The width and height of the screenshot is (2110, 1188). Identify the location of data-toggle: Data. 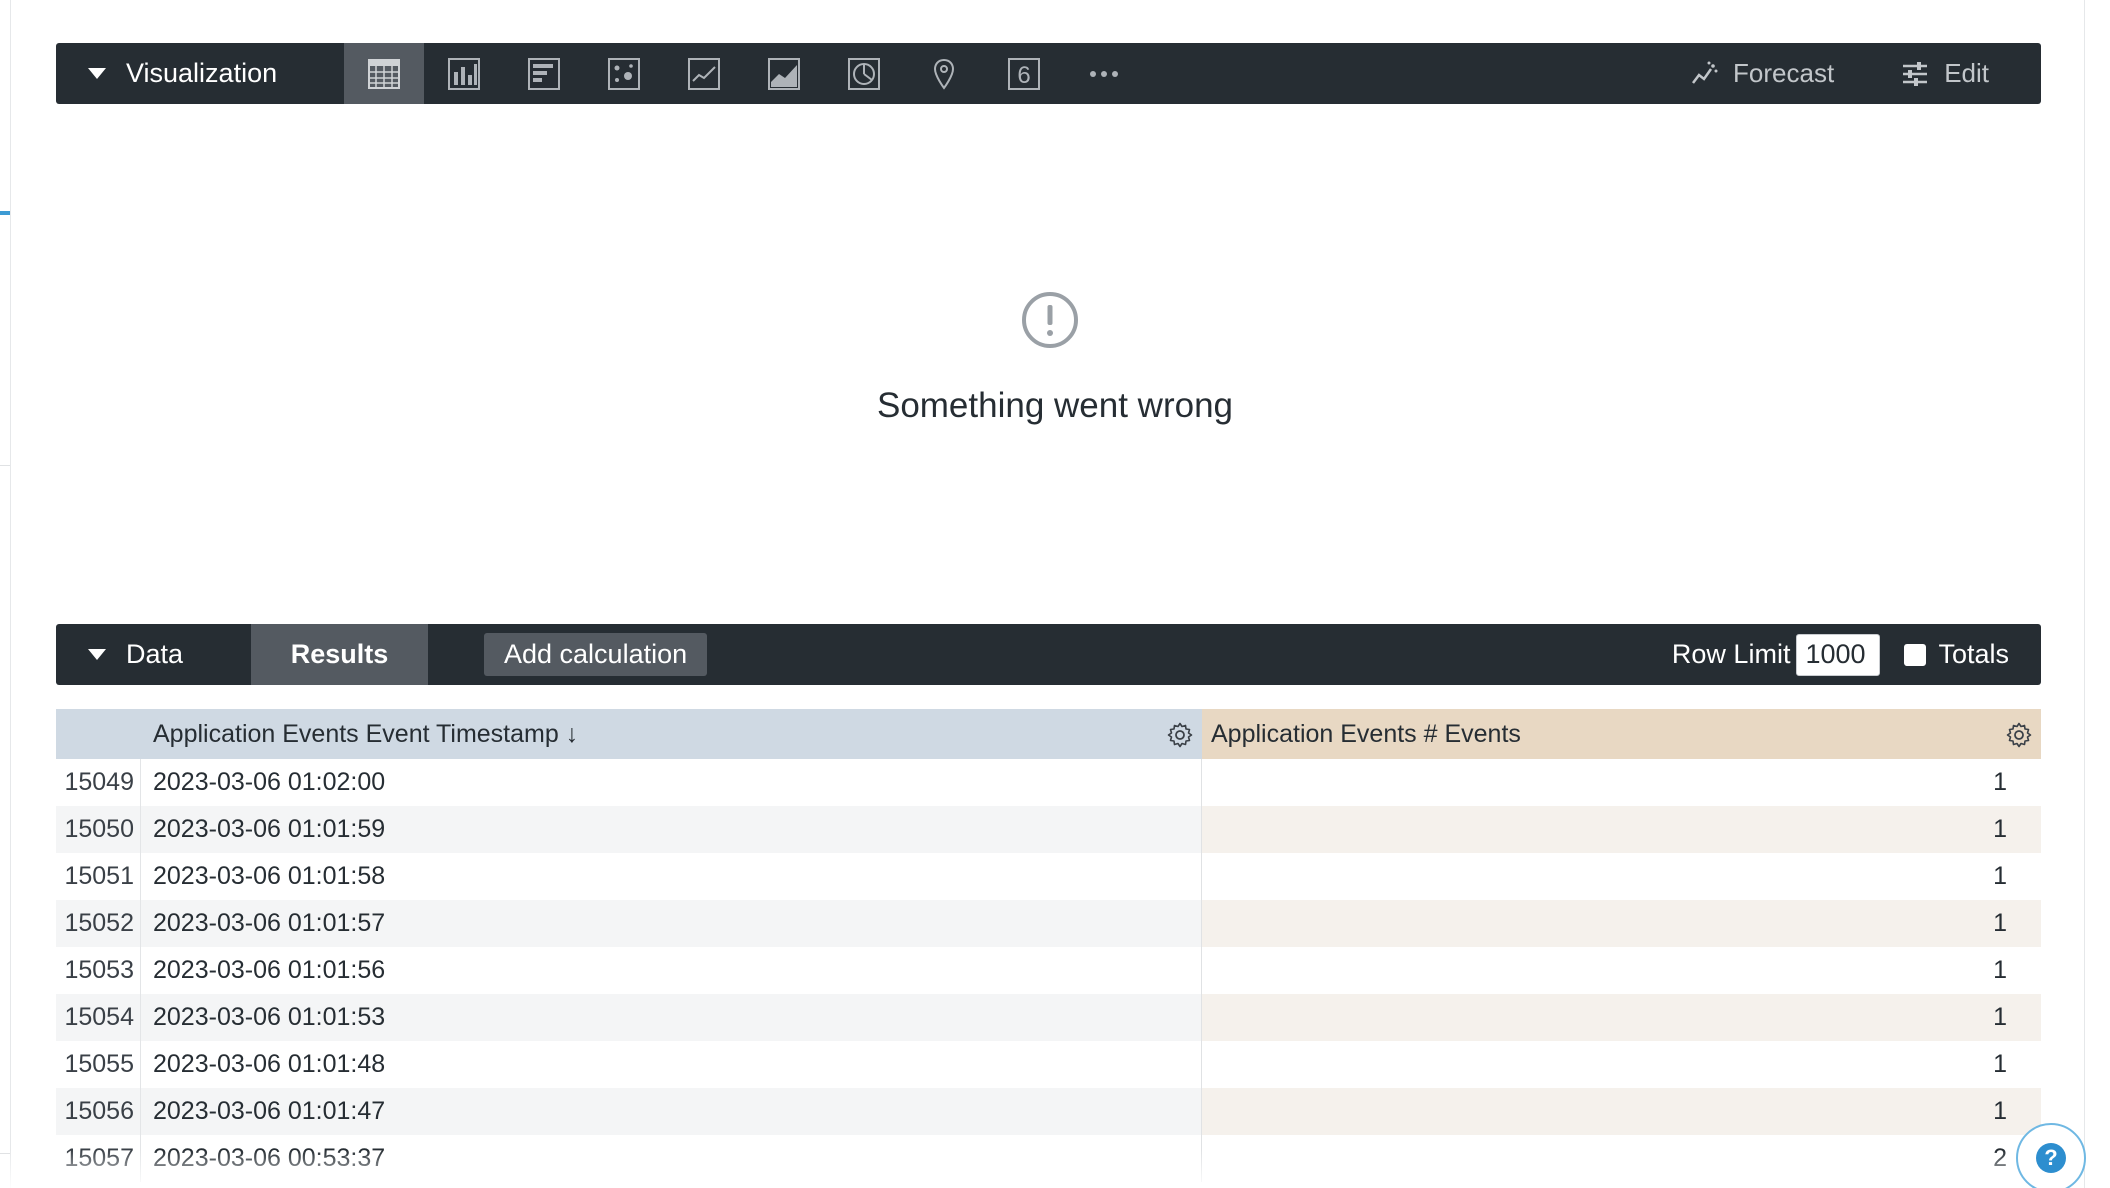
(153, 654).